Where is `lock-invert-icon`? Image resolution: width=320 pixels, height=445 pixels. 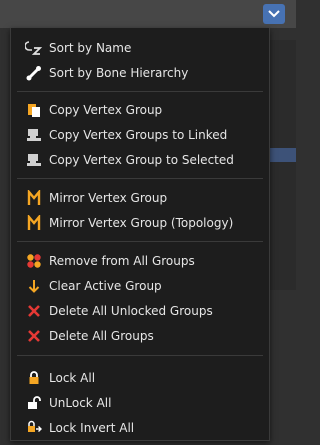 lock-invert-icon is located at coordinates (34, 428).